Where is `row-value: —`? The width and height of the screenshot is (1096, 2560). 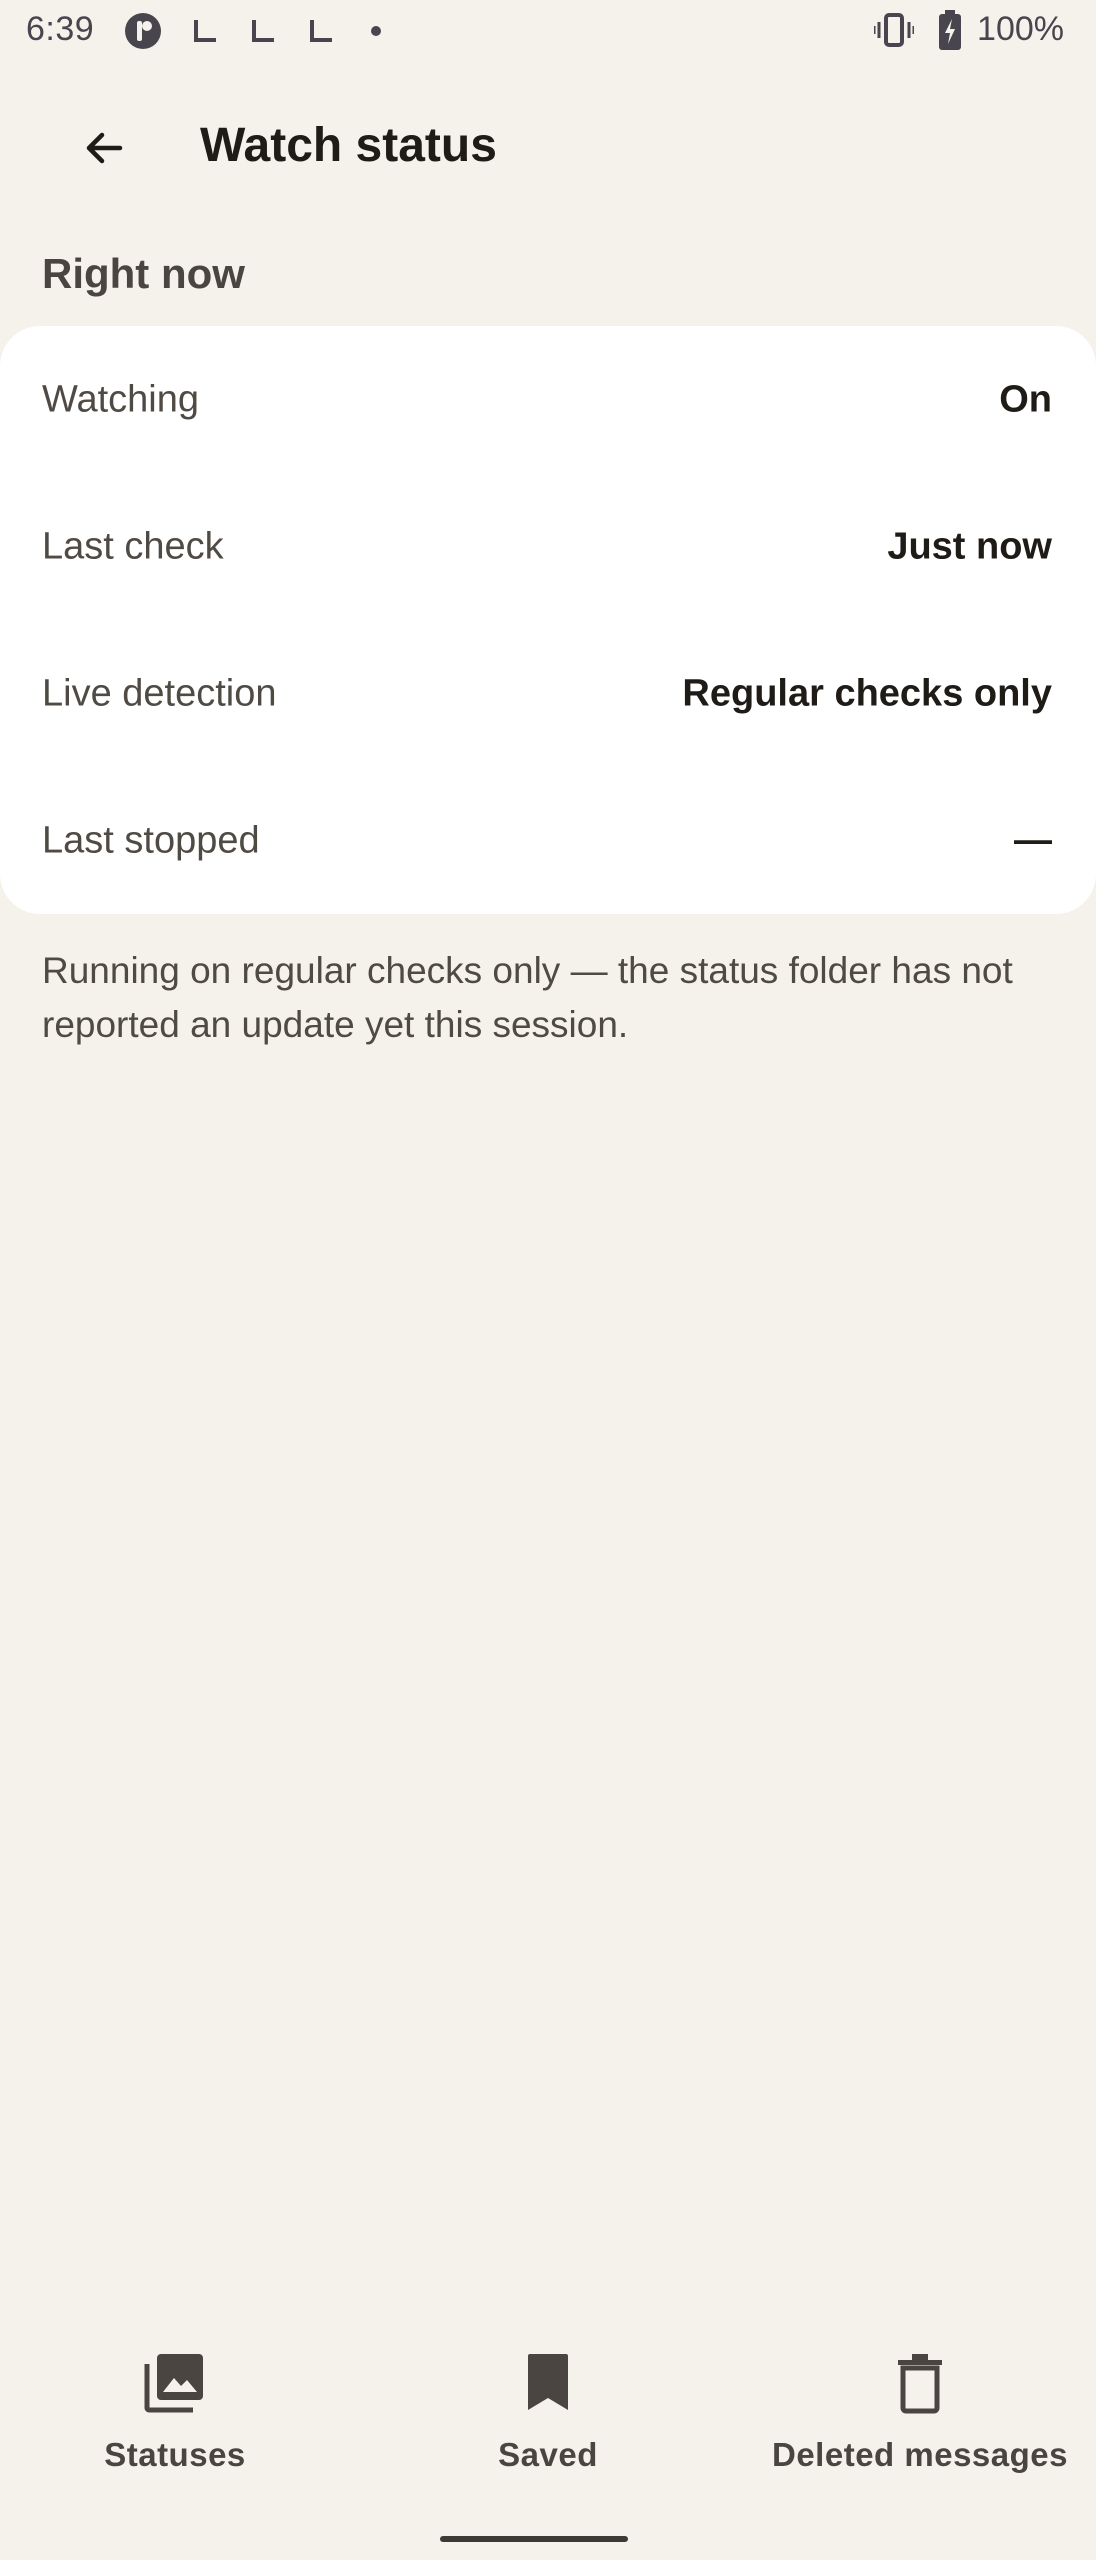
row-value: — is located at coordinates (1033, 840).